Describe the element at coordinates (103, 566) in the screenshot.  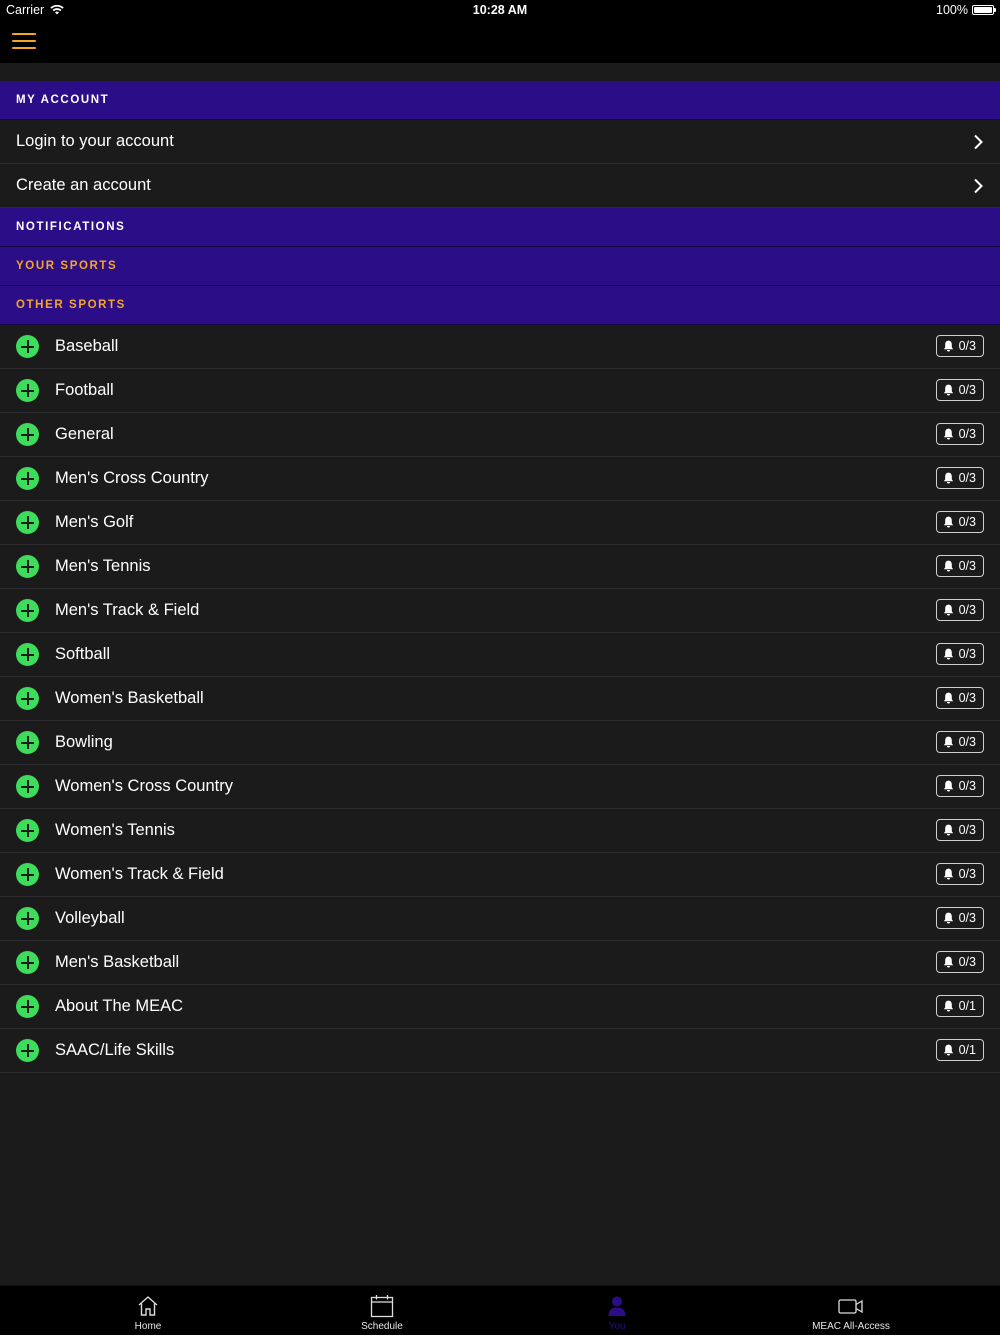
I see `sport-name: Men's Tennis` at that location.